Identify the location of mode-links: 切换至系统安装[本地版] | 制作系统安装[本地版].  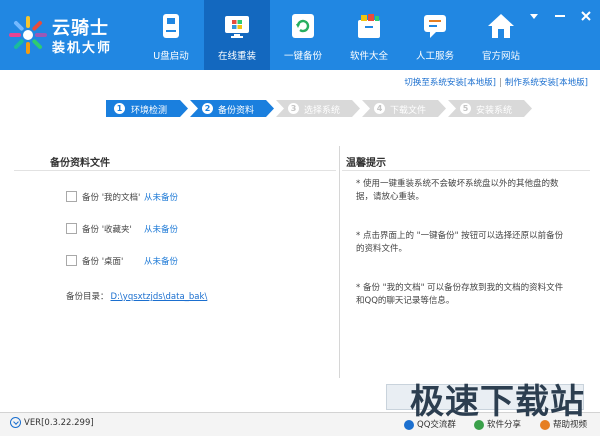
(496, 82).